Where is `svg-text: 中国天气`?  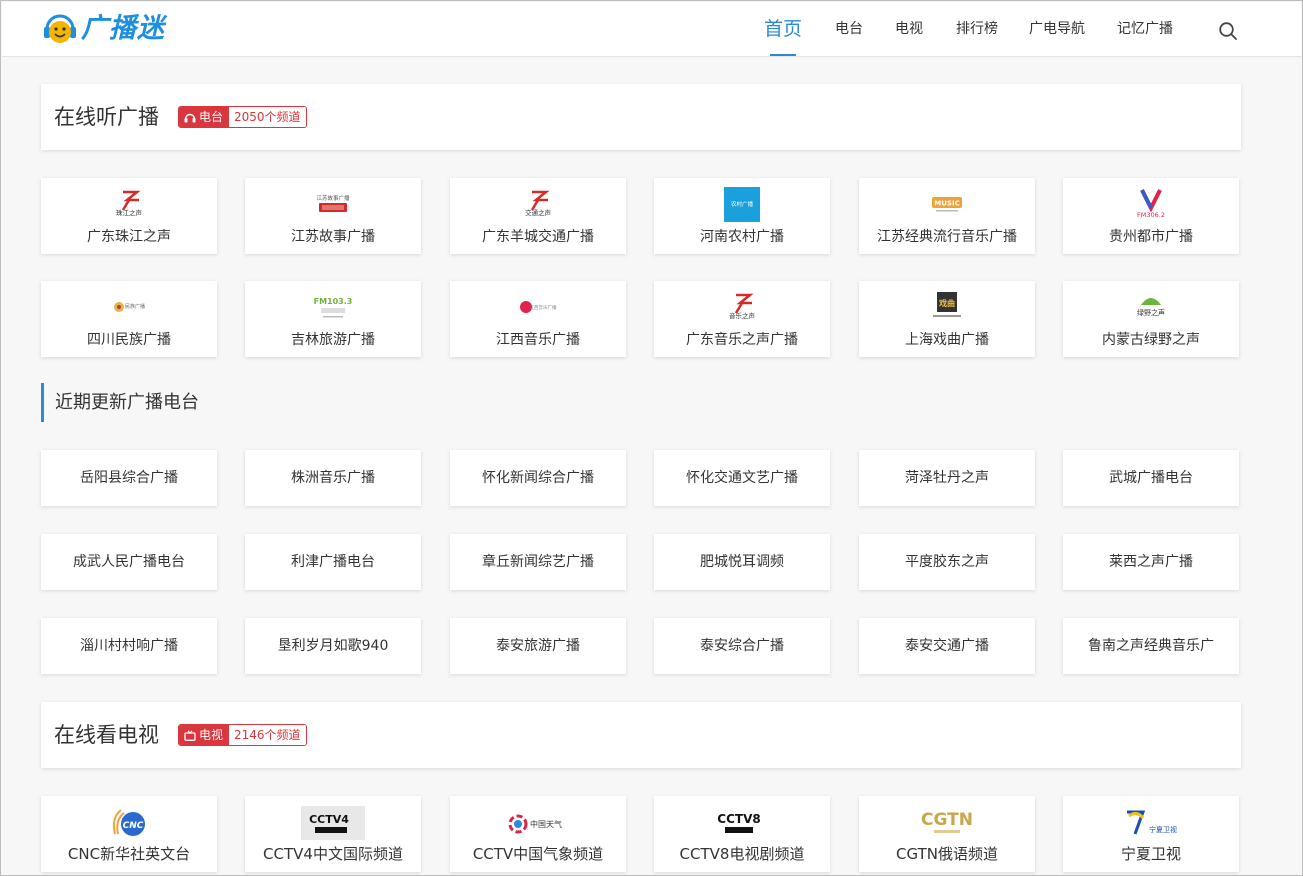 svg-text: 中国天气 is located at coordinates (546, 824).